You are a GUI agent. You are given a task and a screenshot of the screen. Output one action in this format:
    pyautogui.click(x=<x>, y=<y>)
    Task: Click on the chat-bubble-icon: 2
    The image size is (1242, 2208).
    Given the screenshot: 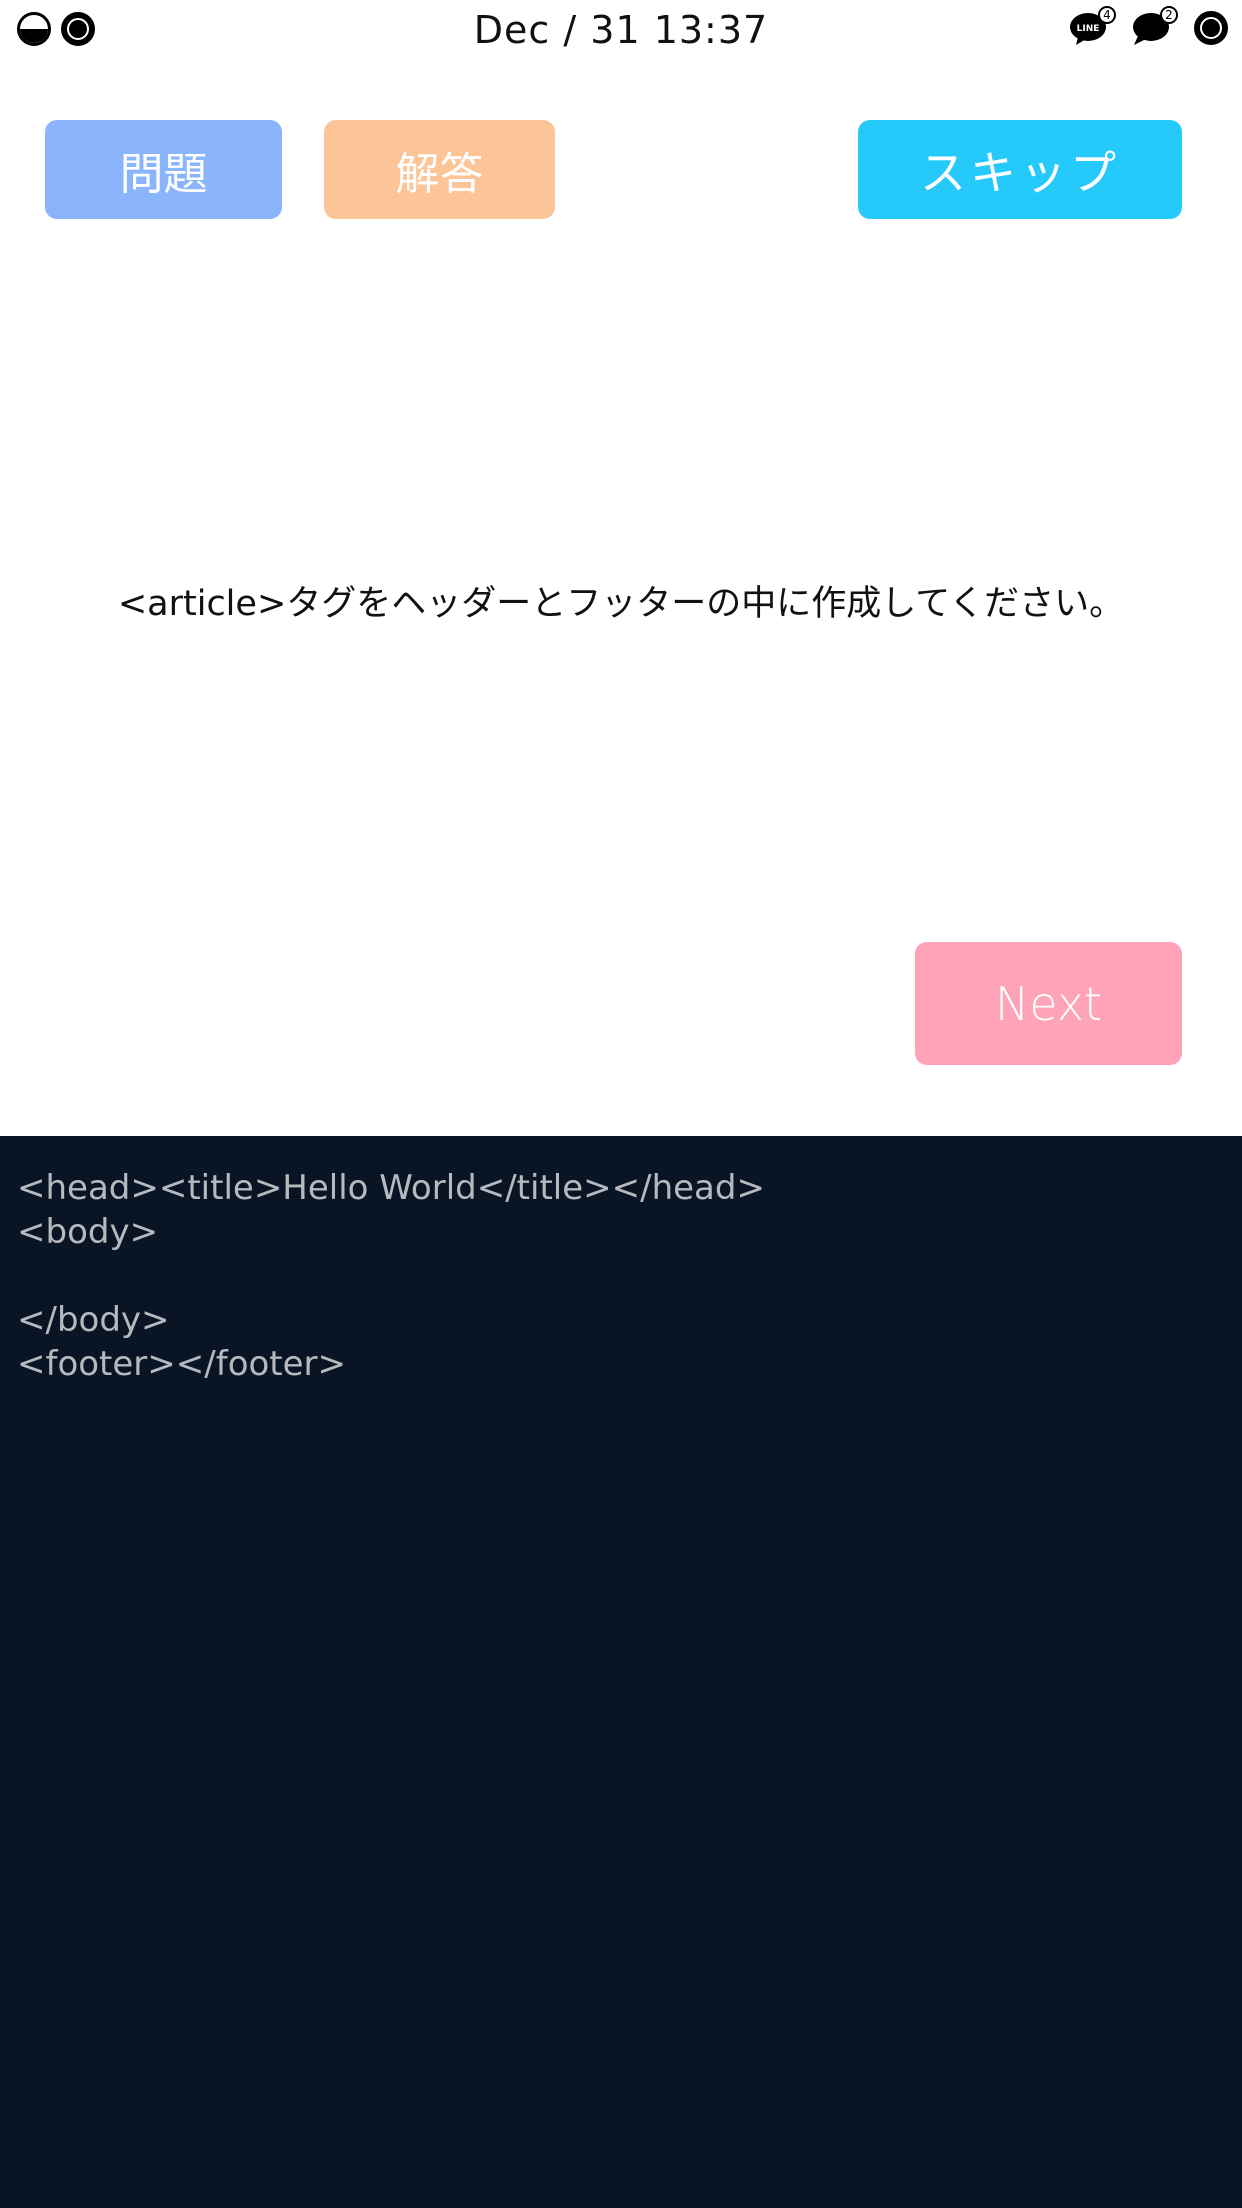 What is the action you would take?
    pyautogui.click(x=1155, y=27)
    